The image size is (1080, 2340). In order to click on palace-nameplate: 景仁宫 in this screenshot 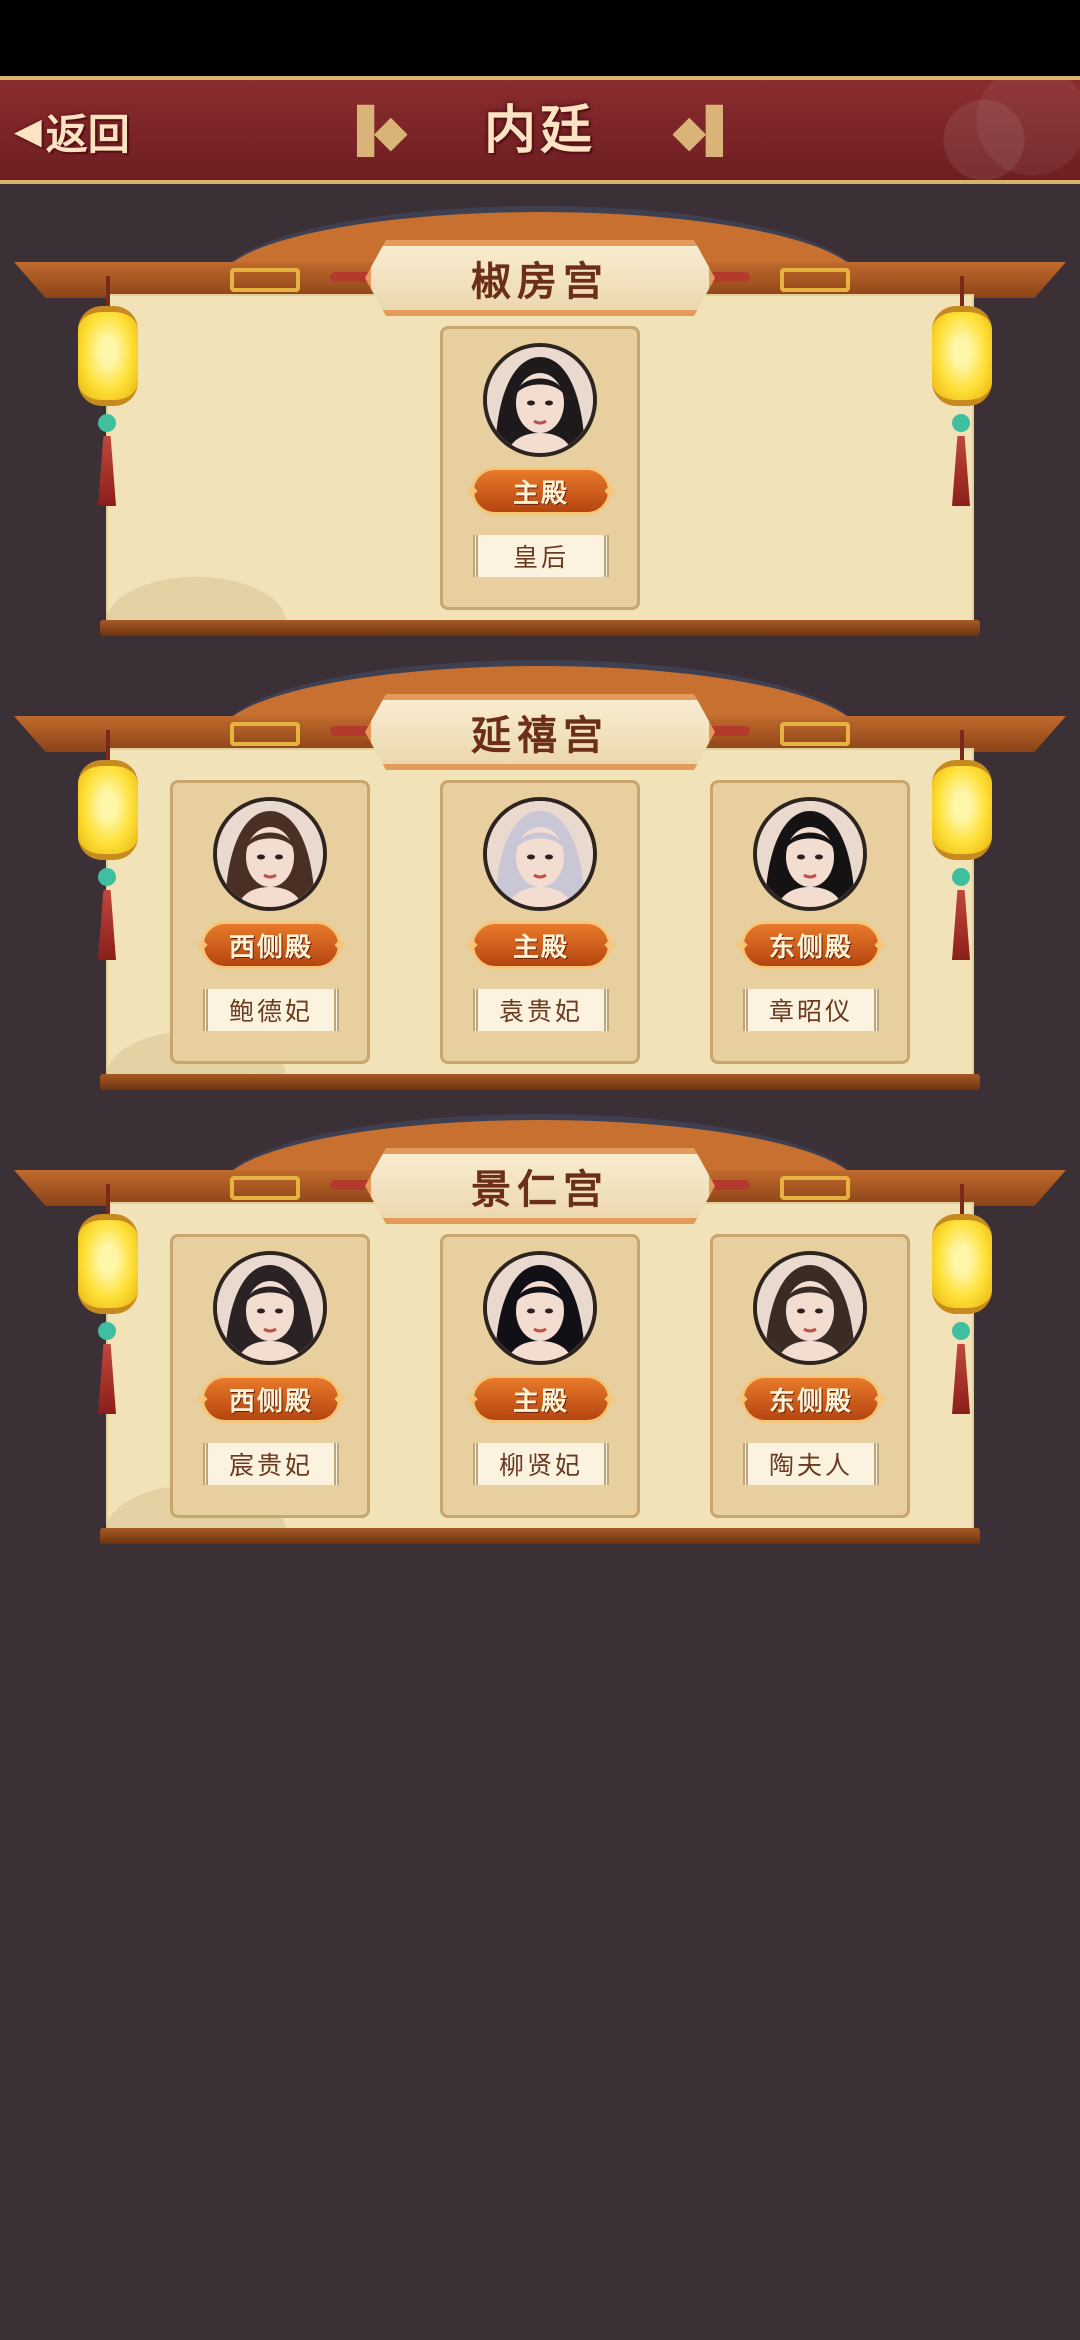, I will do `click(540, 1186)`.